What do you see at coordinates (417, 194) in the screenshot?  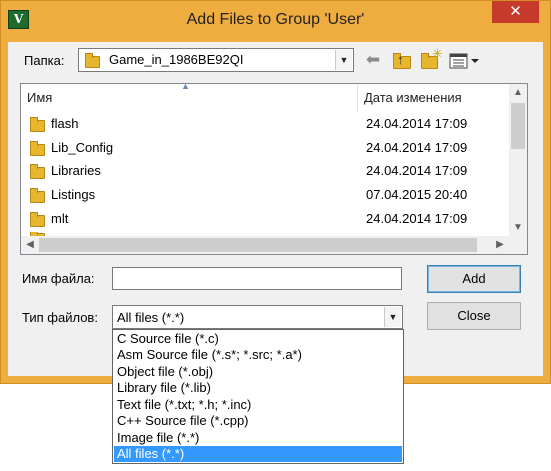 I see `file-date: 07.04.2015 20:40` at bounding box center [417, 194].